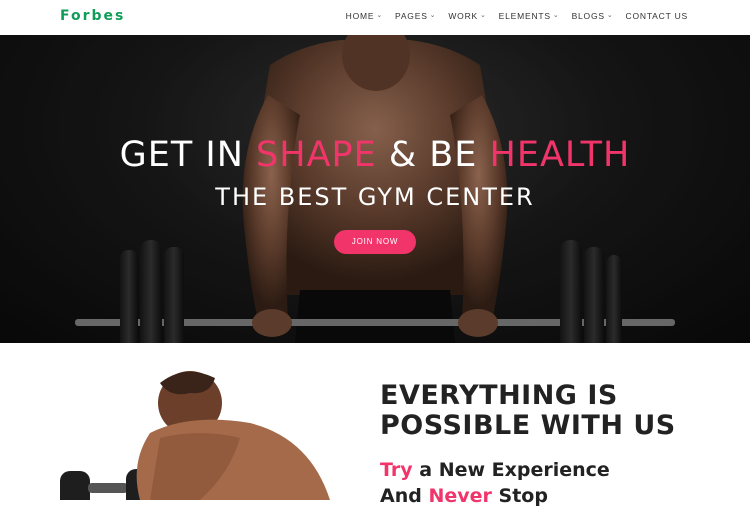 The width and height of the screenshot is (750, 509). What do you see at coordinates (528, 425) in the screenshot?
I see `about-title-line: POSSIBLE WITH US` at bounding box center [528, 425].